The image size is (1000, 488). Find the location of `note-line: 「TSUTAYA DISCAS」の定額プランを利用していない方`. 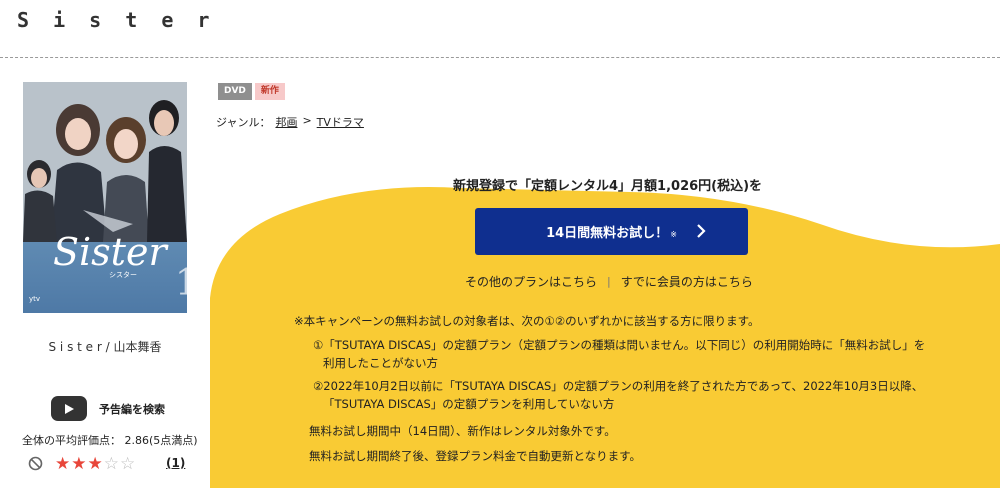

note-line: 「TSUTAYA DISCAS」の定額プランを利用していない方 is located at coordinates (469, 404).